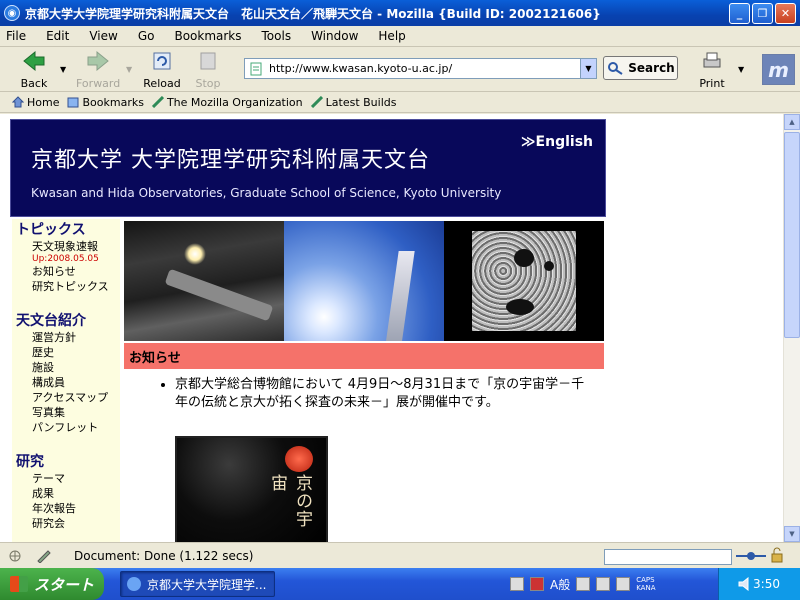  What do you see at coordinates (391, 36) in the screenshot?
I see `menu-help: Help` at bounding box center [391, 36].